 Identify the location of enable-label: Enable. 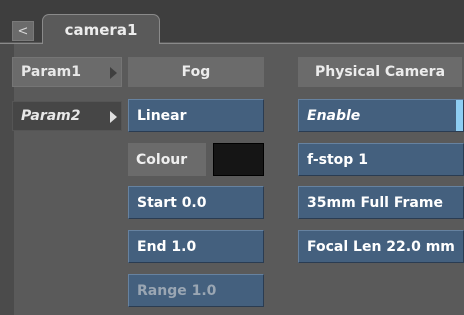
(334, 115).